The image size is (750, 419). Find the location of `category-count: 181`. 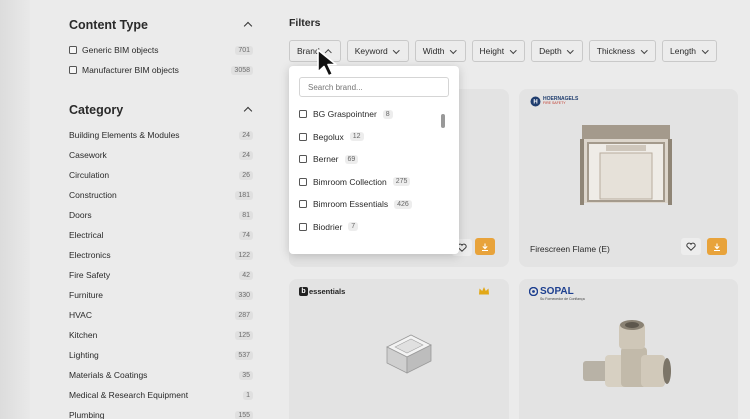

category-count: 181 is located at coordinates (244, 195).